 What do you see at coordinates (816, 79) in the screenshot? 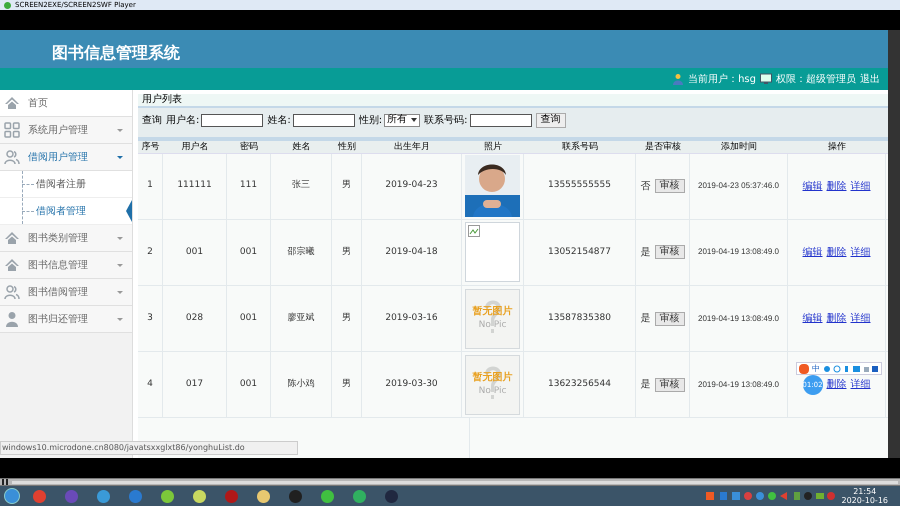
I see `user-role: 权限：超级管理员` at bounding box center [816, 79].